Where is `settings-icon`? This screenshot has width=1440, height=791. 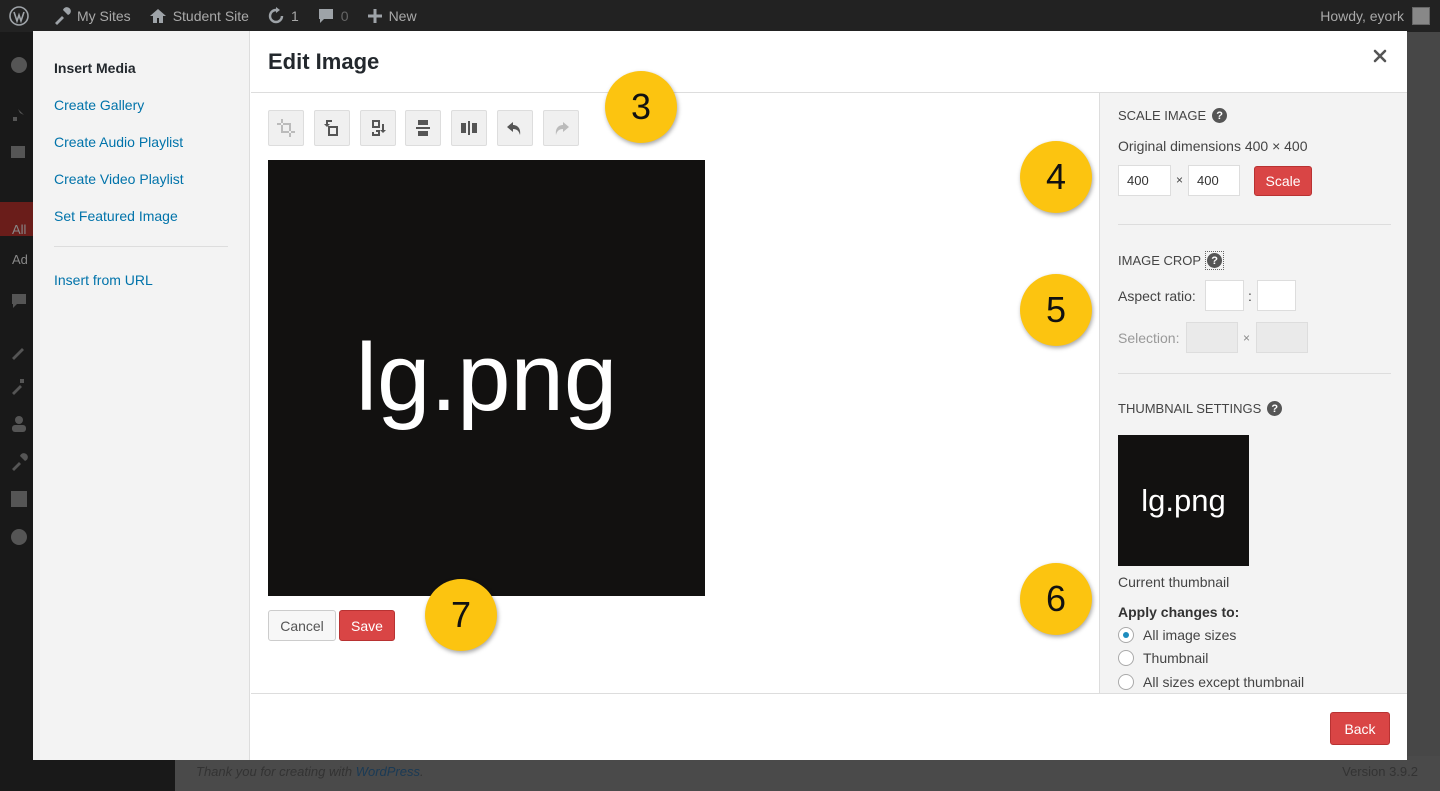
settings-icon is located at coordinates (19, 499).